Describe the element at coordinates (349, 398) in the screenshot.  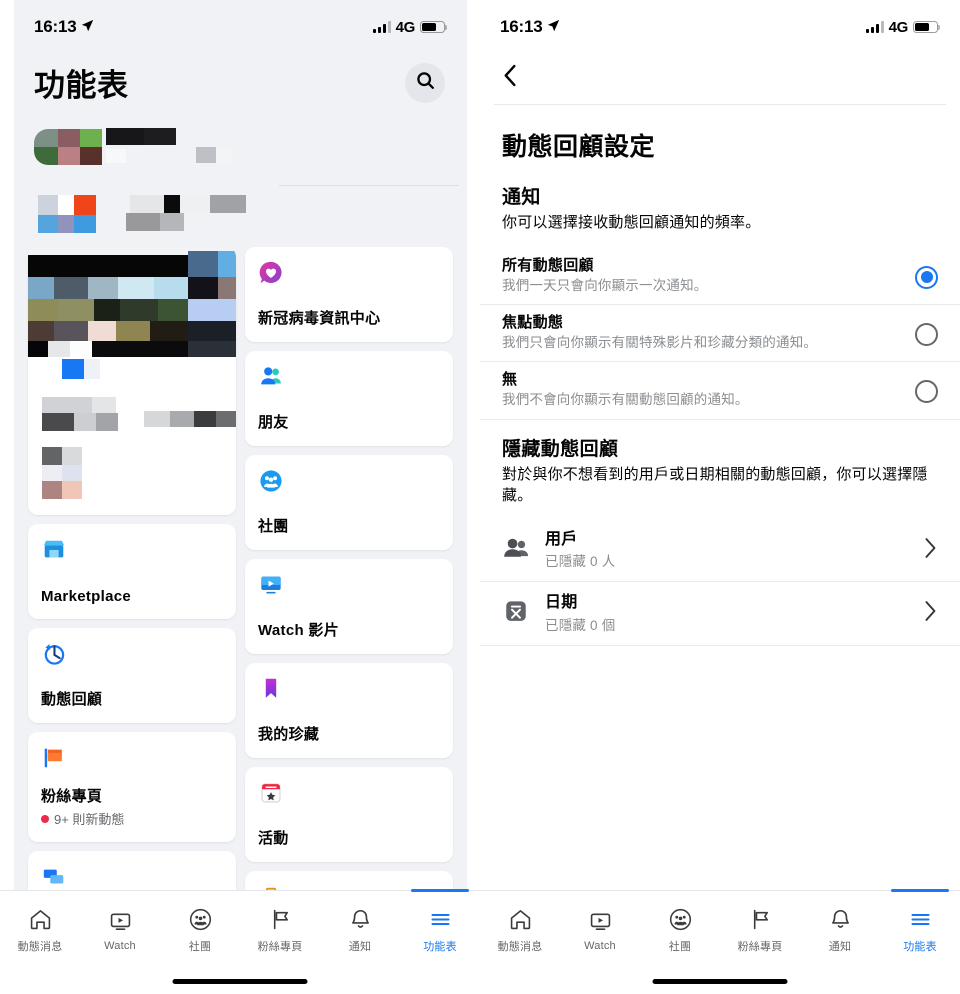
I see `menu-card-friends: 朋友` at that location.